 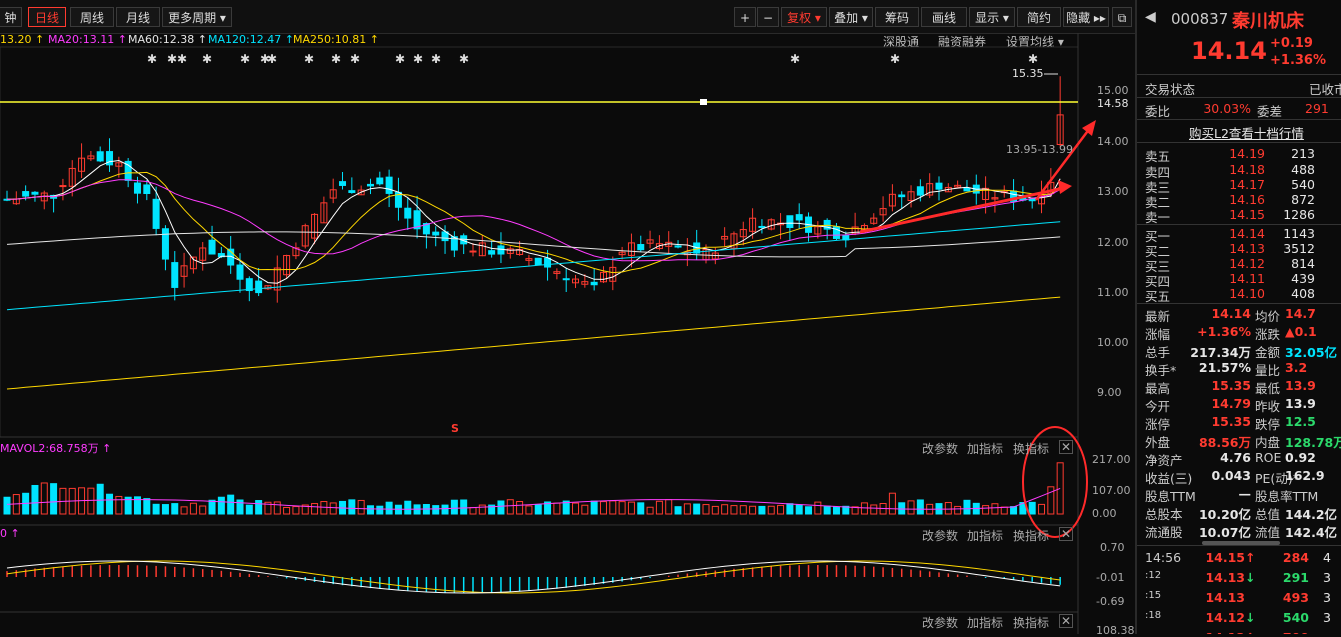 I want to click on stat-value: 13.9, so click(x=1300, y=385).